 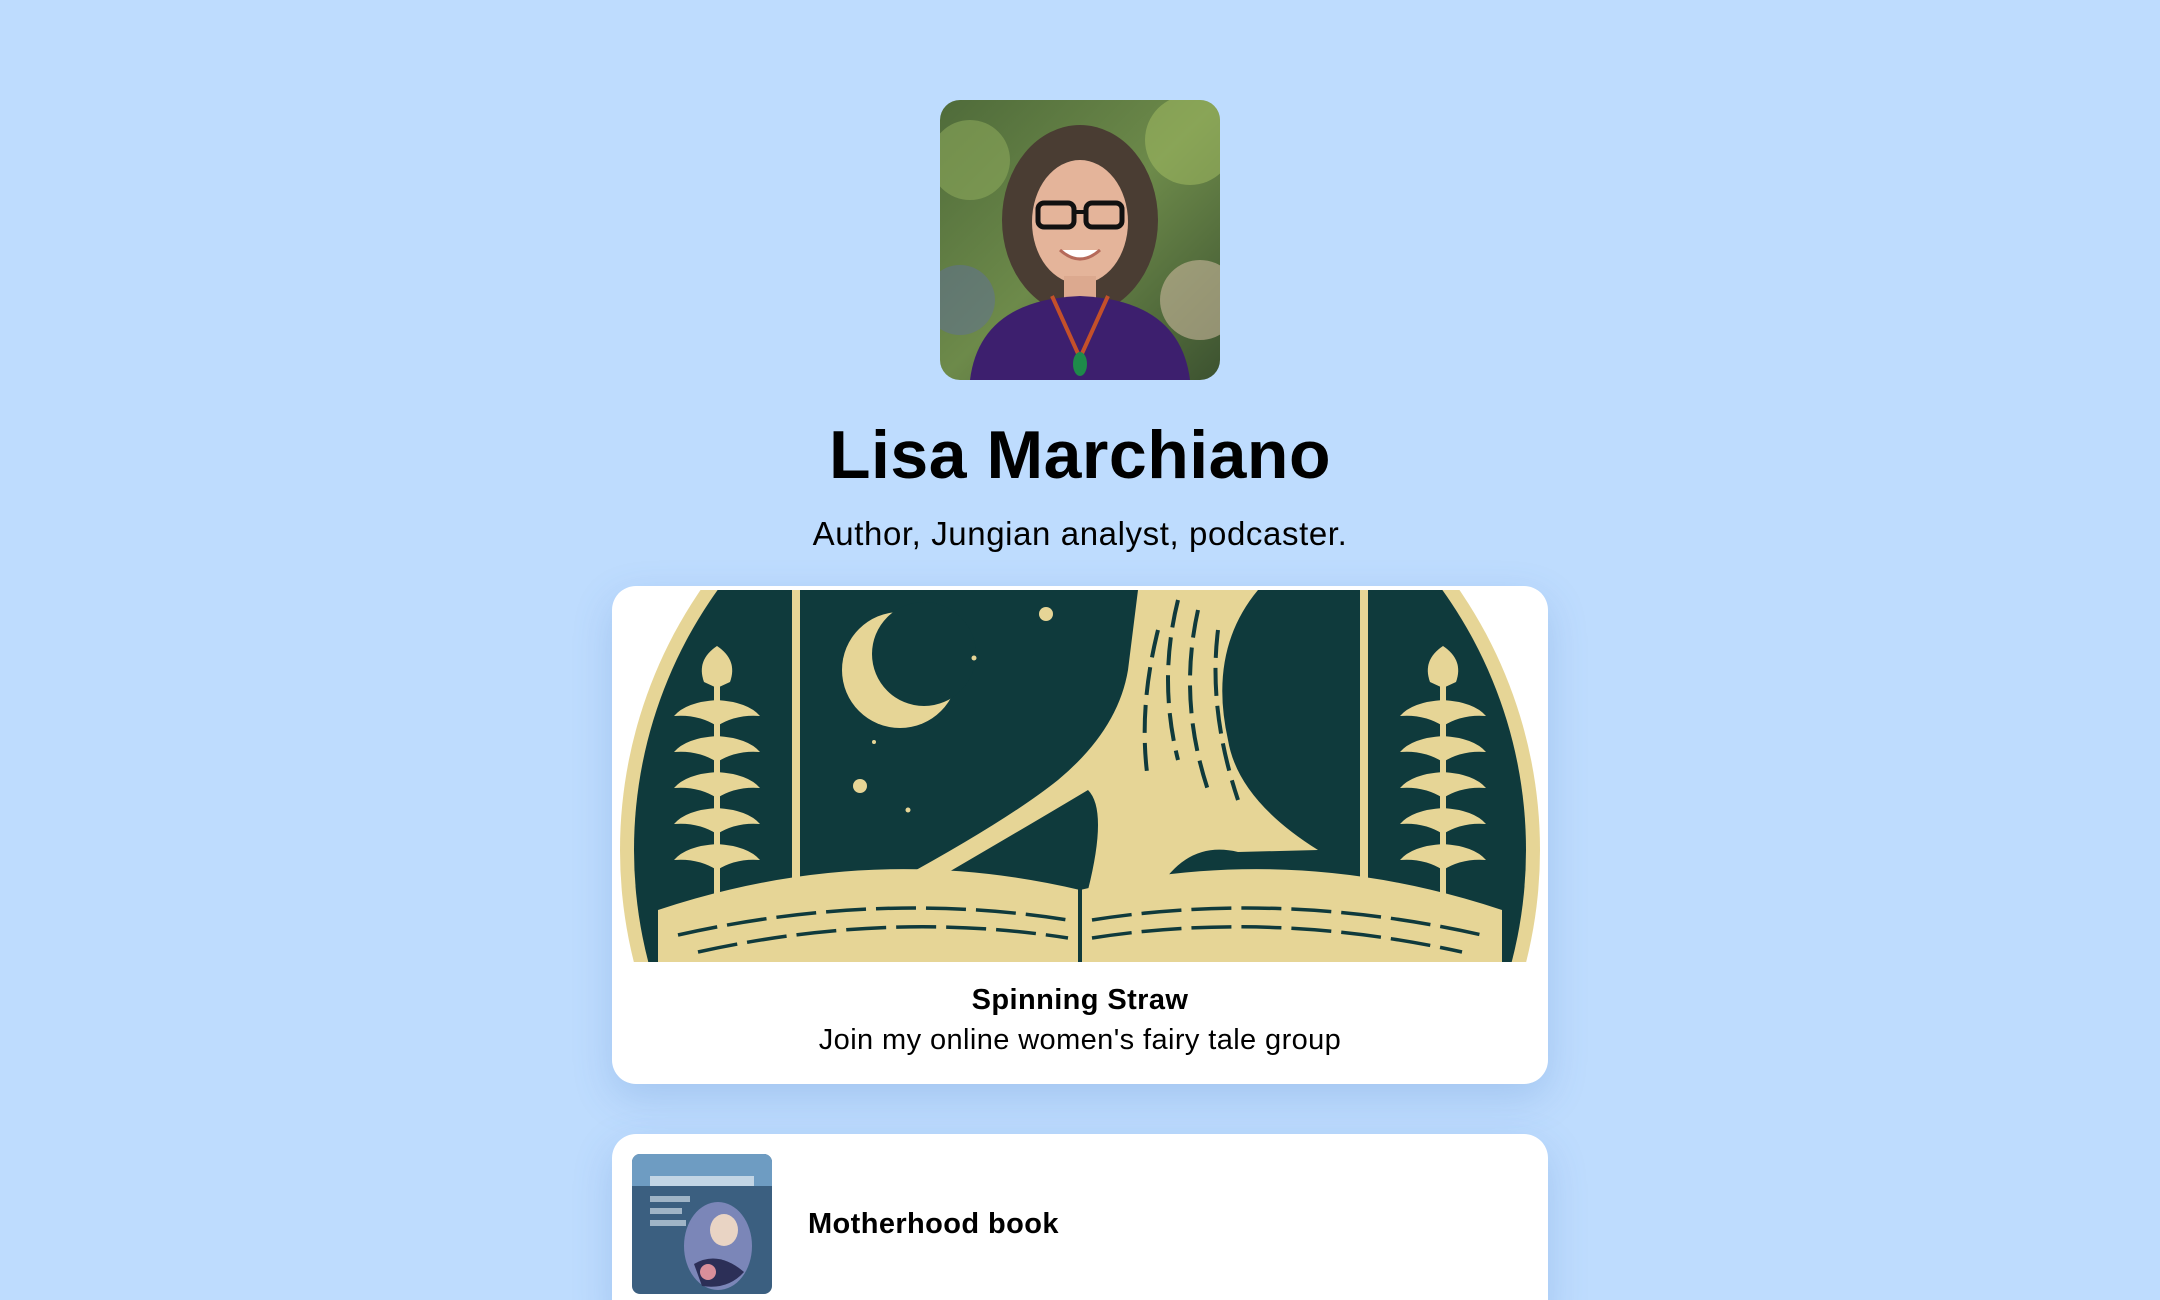 I want to click on profile-bio: Author, Jungian analyst, podcaster., so click(x=1080, y=533).